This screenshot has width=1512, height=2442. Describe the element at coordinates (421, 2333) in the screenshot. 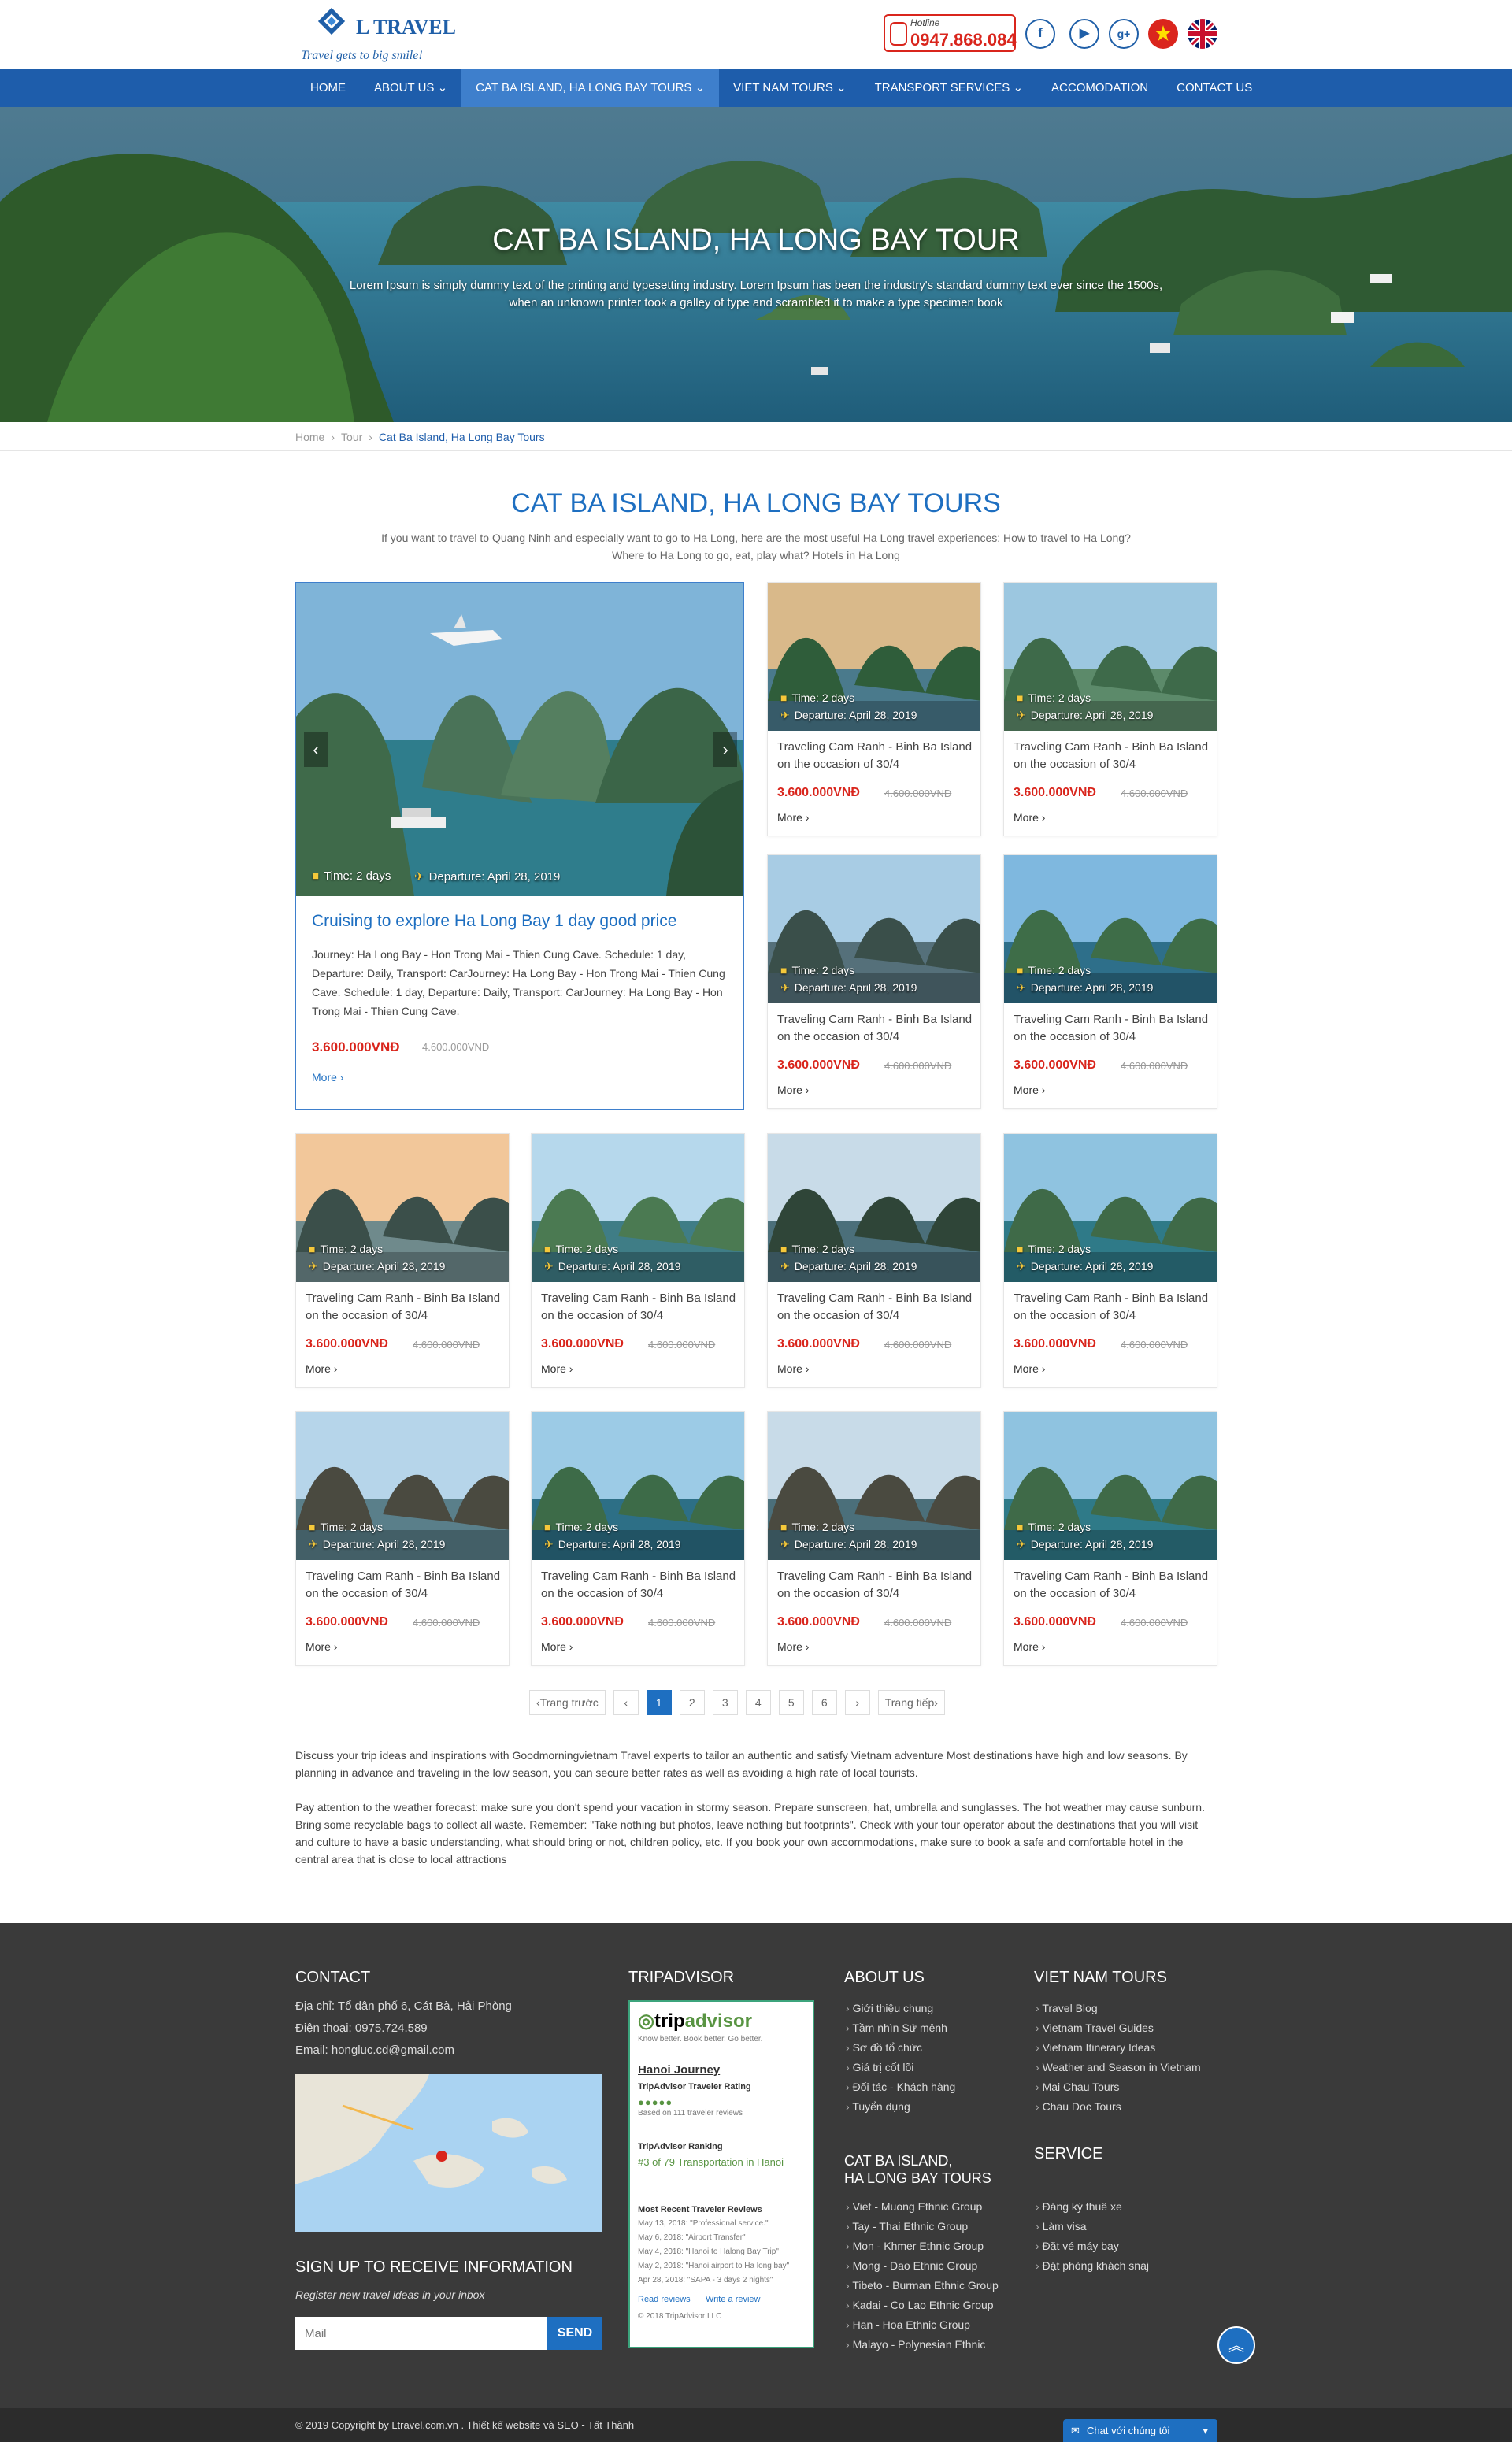

I see `newsletter-email-input` at that location.